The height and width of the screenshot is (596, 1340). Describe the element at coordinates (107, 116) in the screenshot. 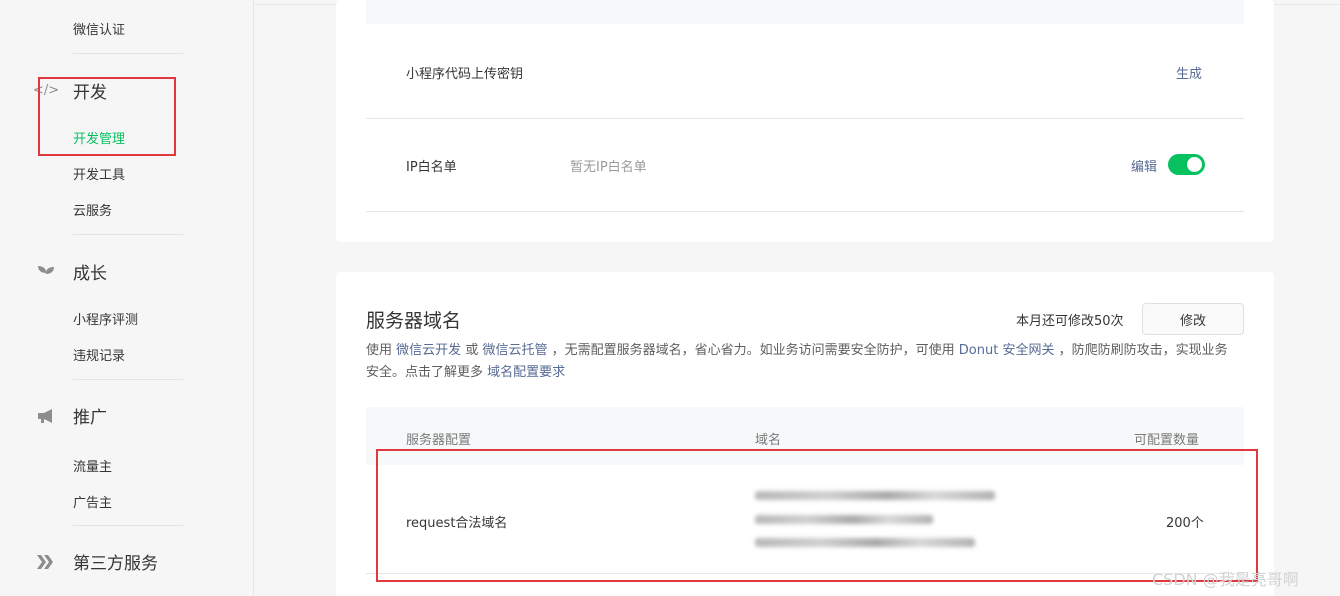

I see `highlight-box-dev-management` at that location.